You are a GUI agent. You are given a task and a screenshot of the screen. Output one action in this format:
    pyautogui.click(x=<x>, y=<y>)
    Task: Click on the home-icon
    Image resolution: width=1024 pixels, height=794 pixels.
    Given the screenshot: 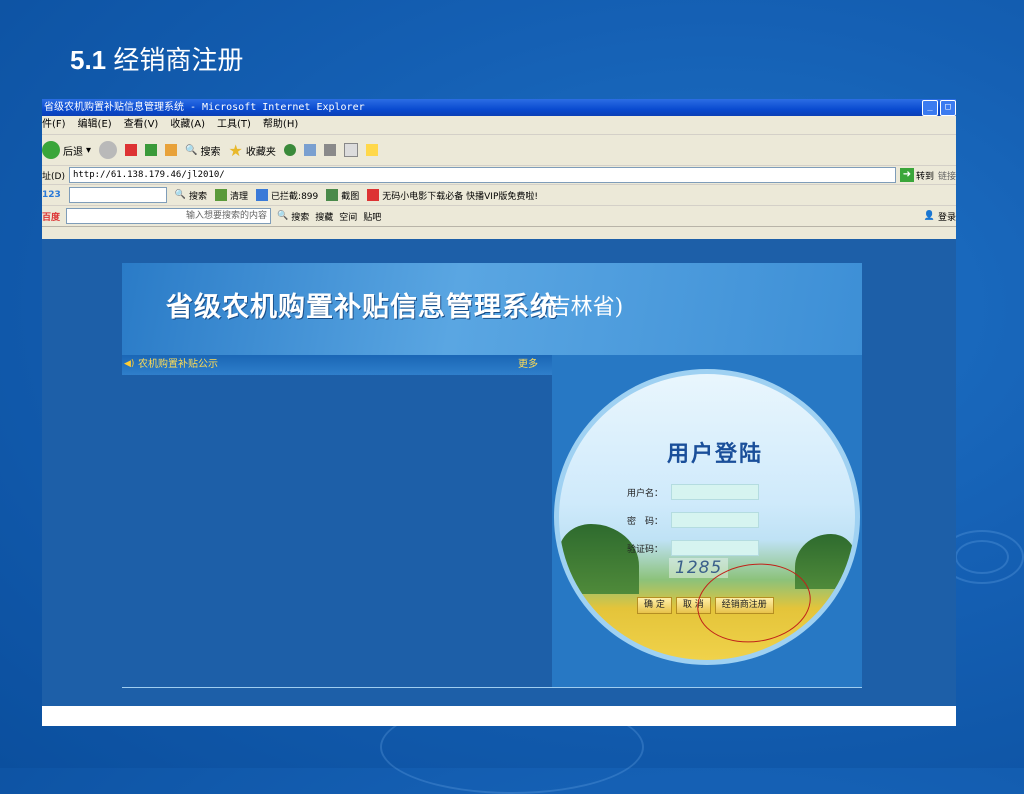 What is the action you would take?
    pyautogui.click(x=171, y=150)
    